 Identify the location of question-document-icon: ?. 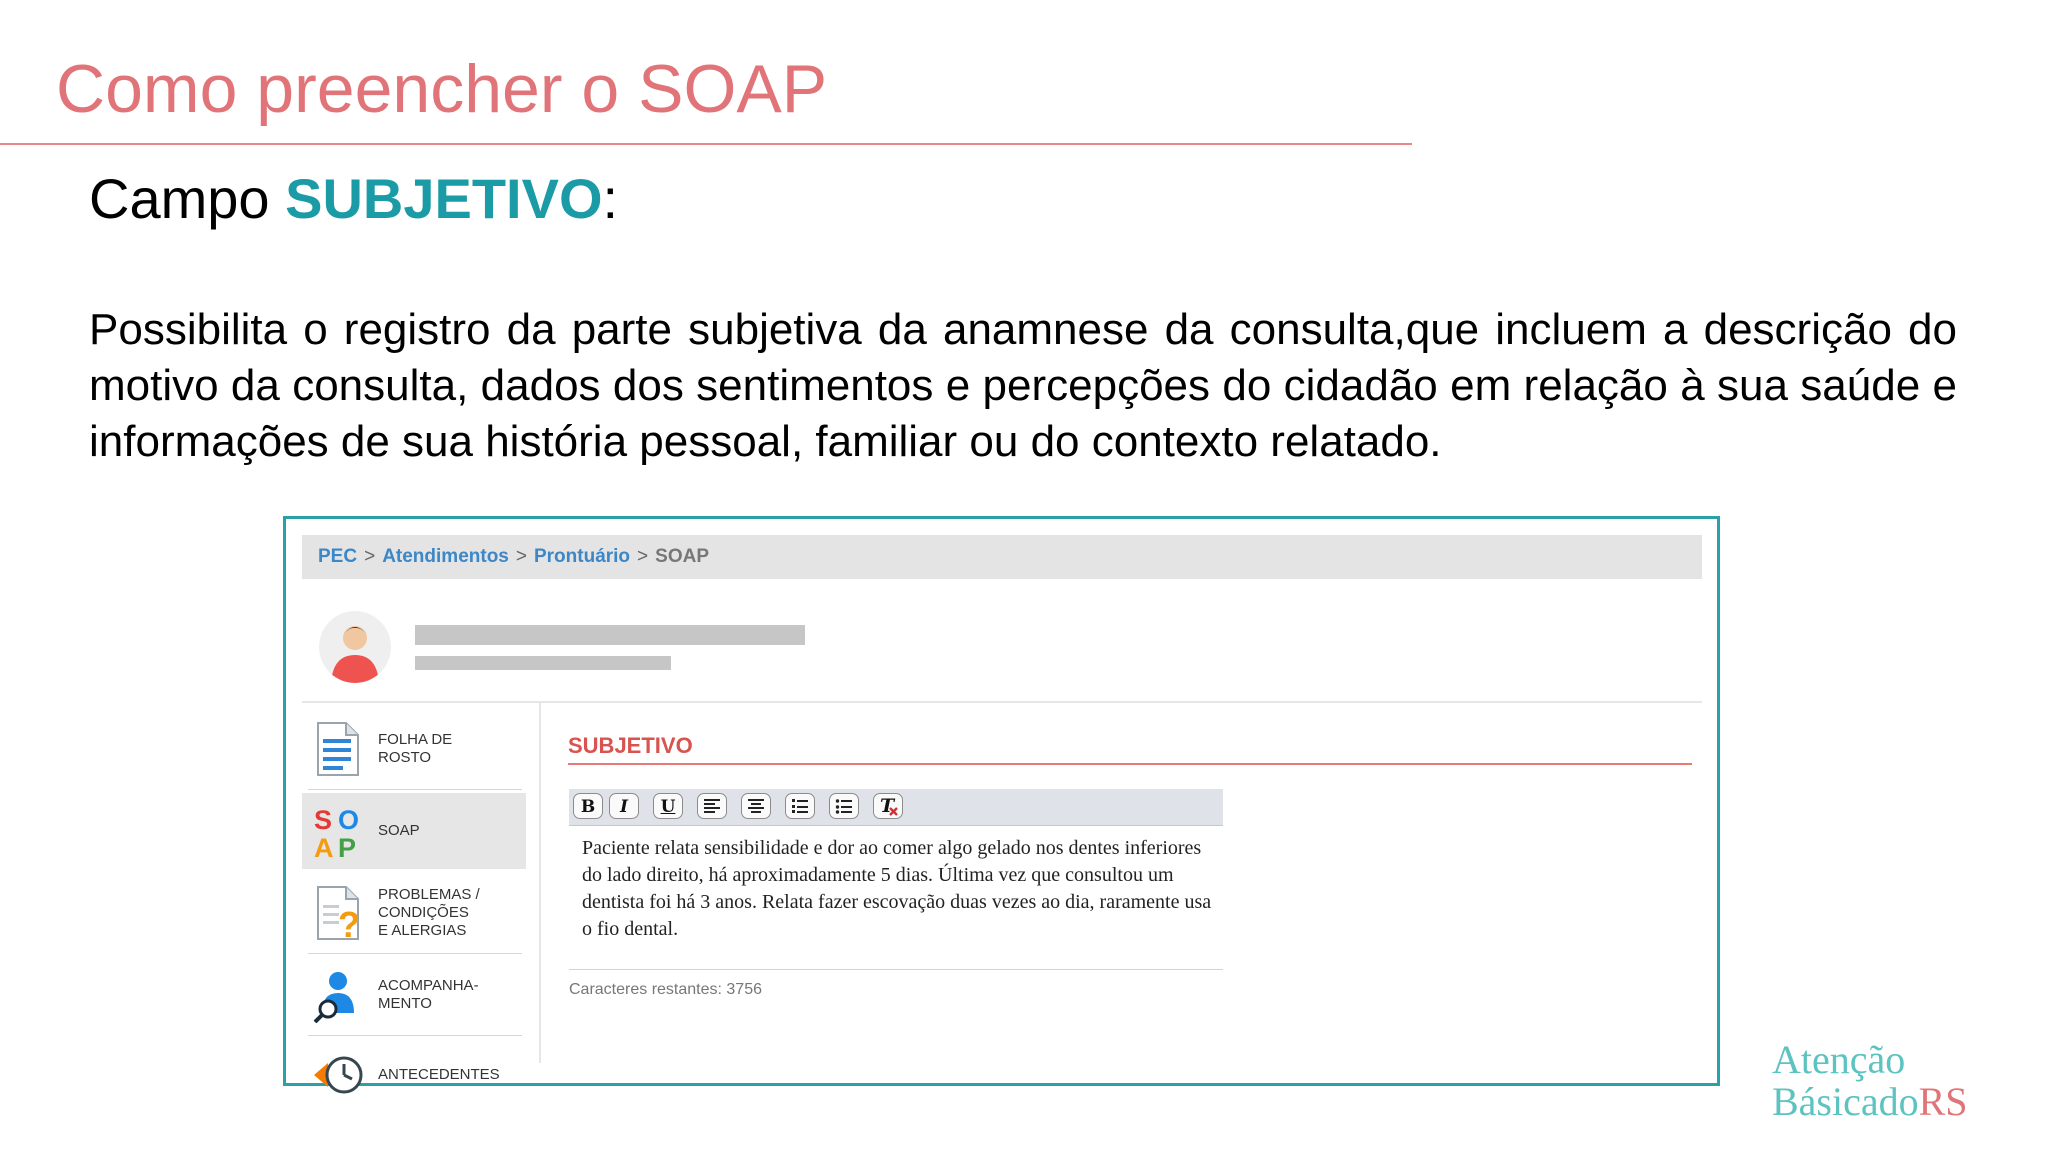
(338, 913).